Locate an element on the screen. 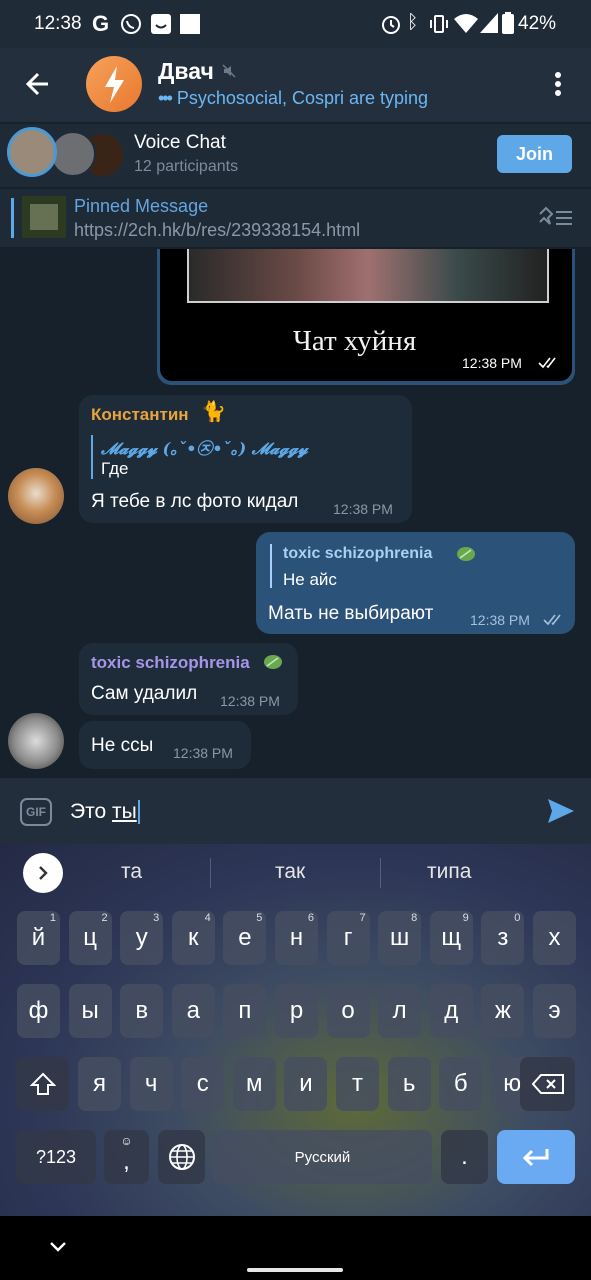 The height and width of the screenshot is (1280, 591). space-key: Русский is located at coordinates (322, 1157).